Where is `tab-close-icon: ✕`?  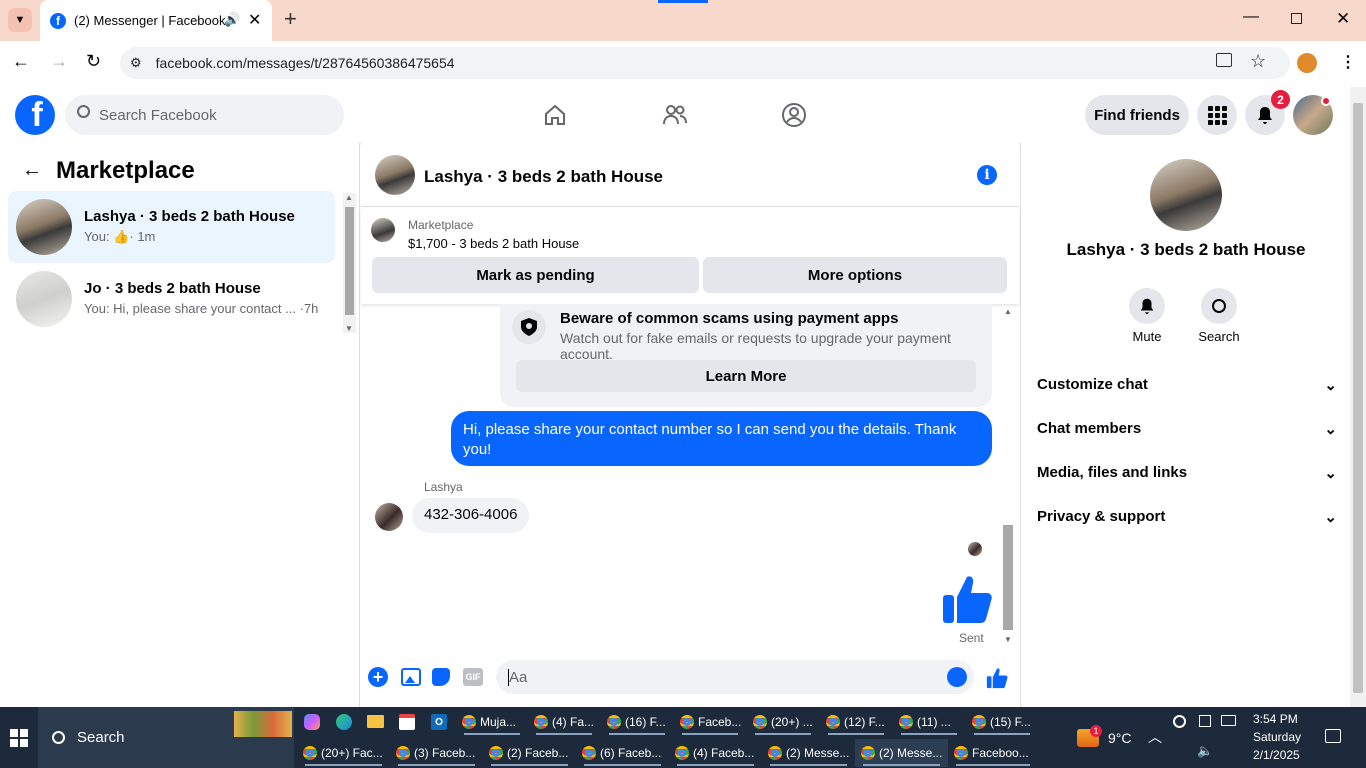
tab-close-icon: ✕ is located at coordinates (254, 20).